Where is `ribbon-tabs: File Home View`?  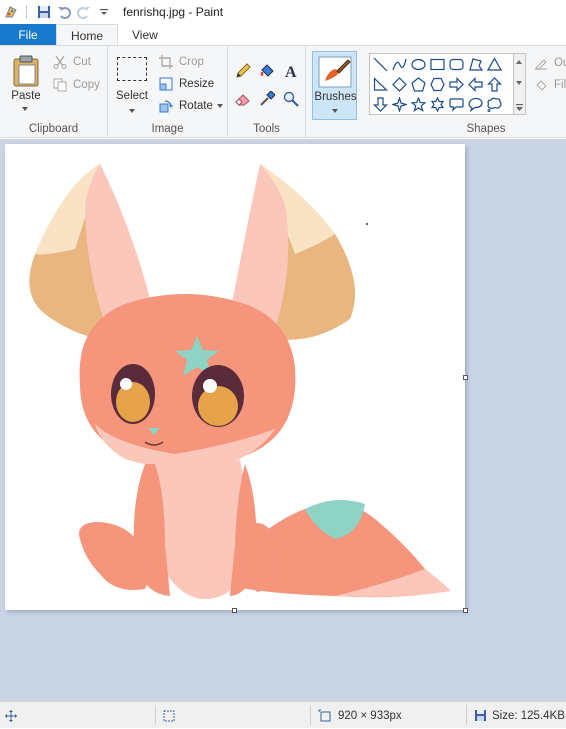 ribbon-tabs: File Home View is located at coordinates (283, 35).